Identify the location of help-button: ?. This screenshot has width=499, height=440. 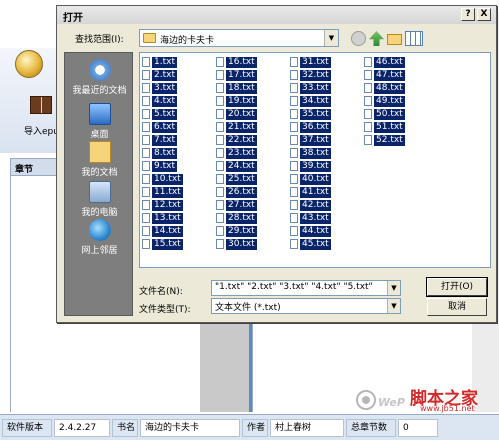
(468, 14).